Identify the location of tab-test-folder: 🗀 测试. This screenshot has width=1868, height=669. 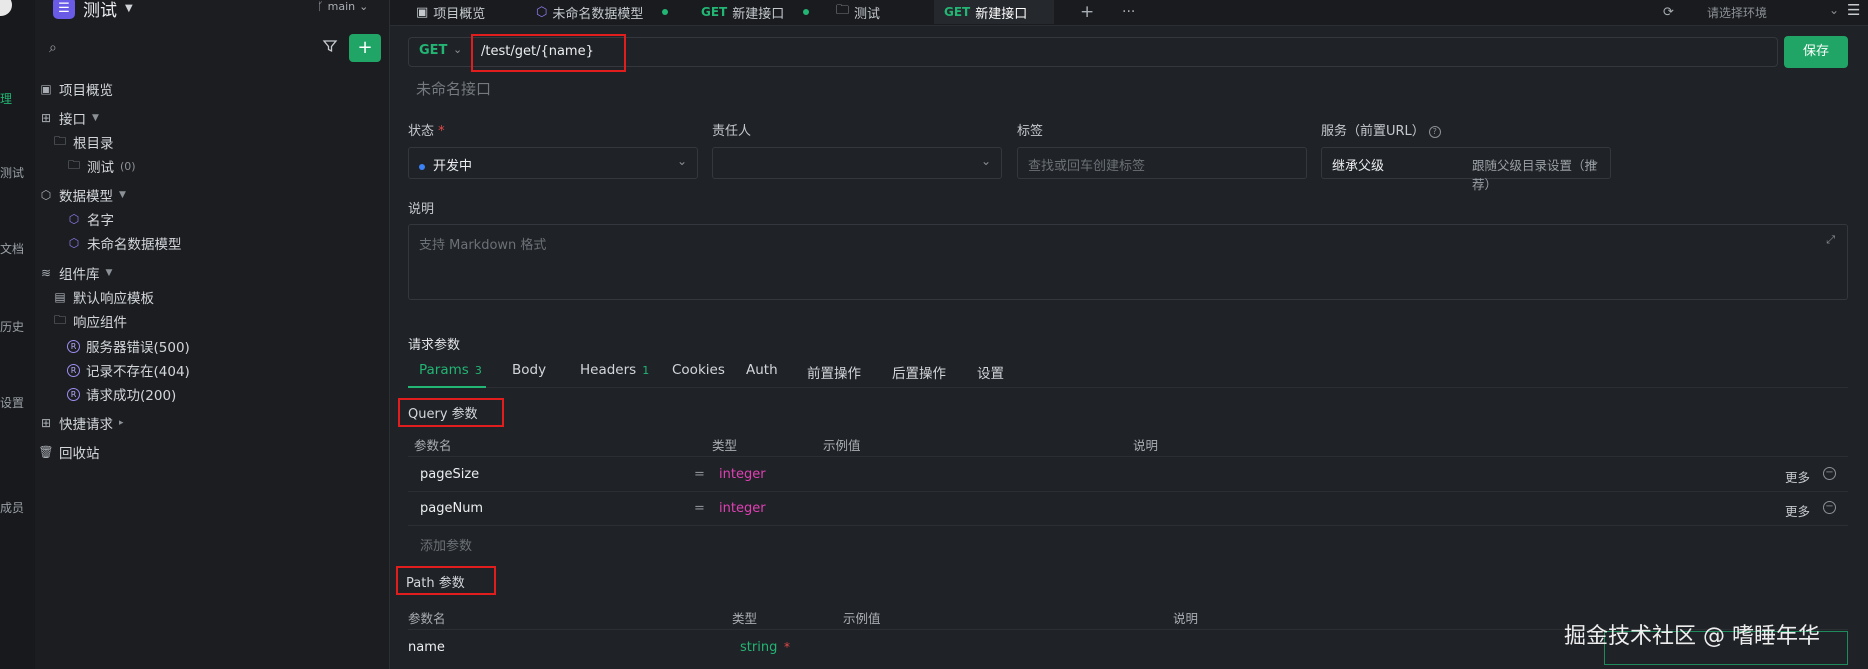
(858, 12).